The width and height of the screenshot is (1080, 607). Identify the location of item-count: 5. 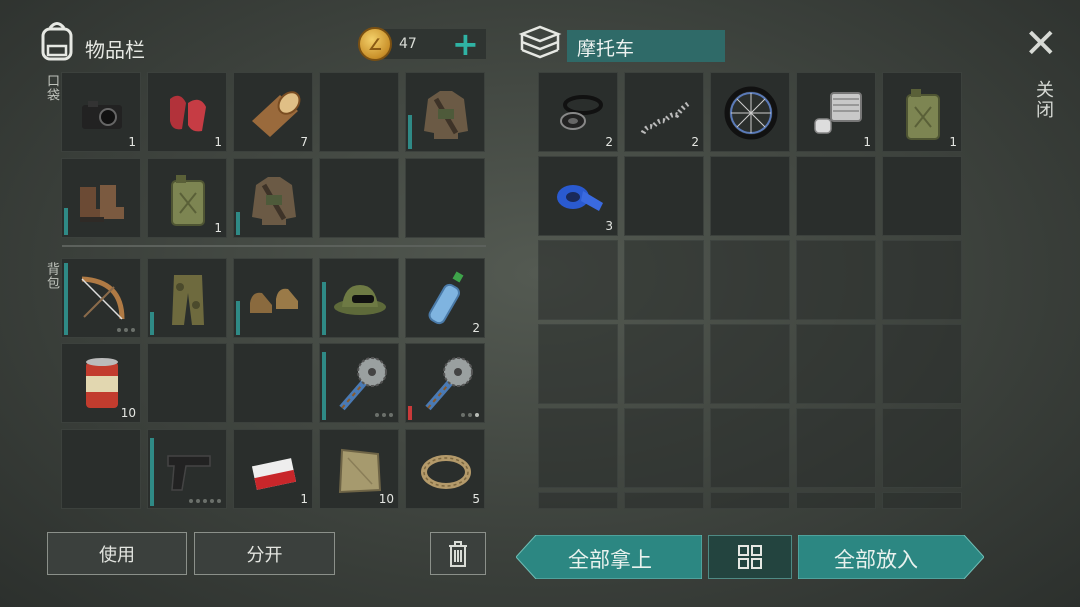
(476, 499).